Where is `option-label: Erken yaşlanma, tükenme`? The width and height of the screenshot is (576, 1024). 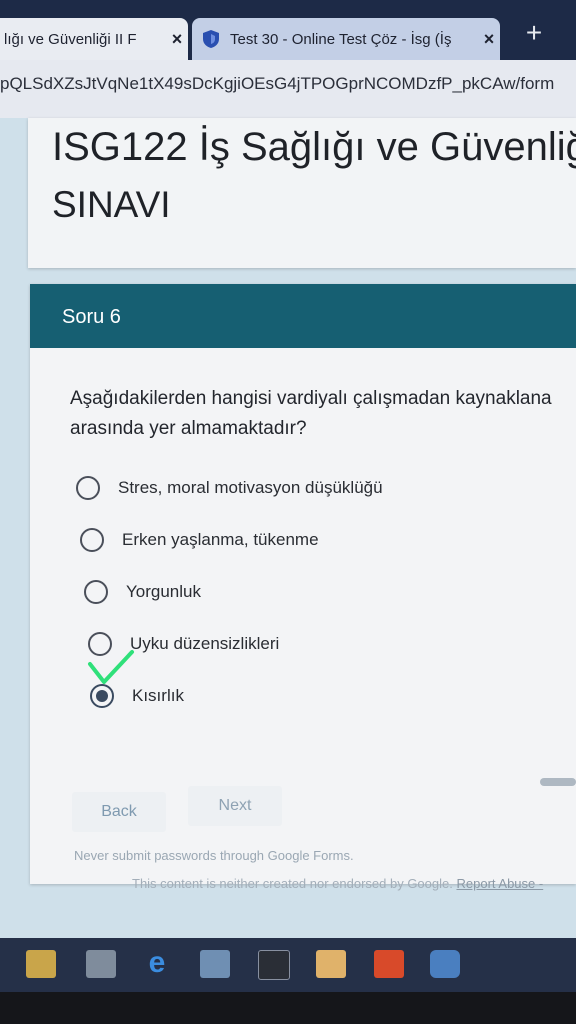 option-label: Erken yaşlanma, tükenme is located at coordinates (220, 539).